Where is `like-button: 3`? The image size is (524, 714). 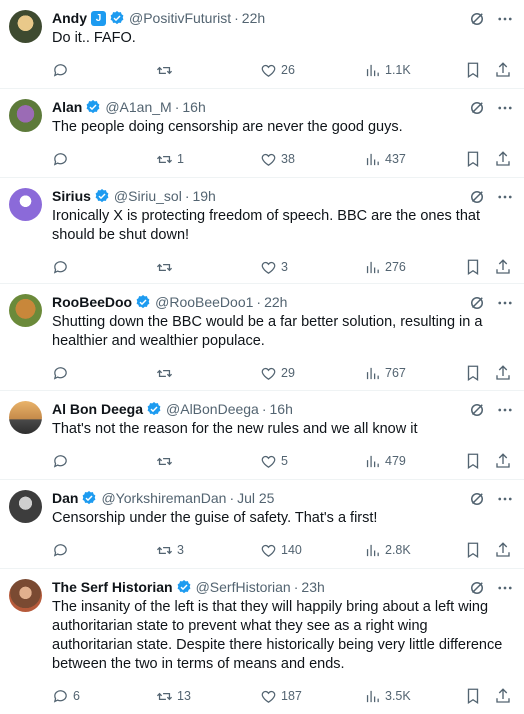
like-button: 3 is located at coordinates (312, 267).